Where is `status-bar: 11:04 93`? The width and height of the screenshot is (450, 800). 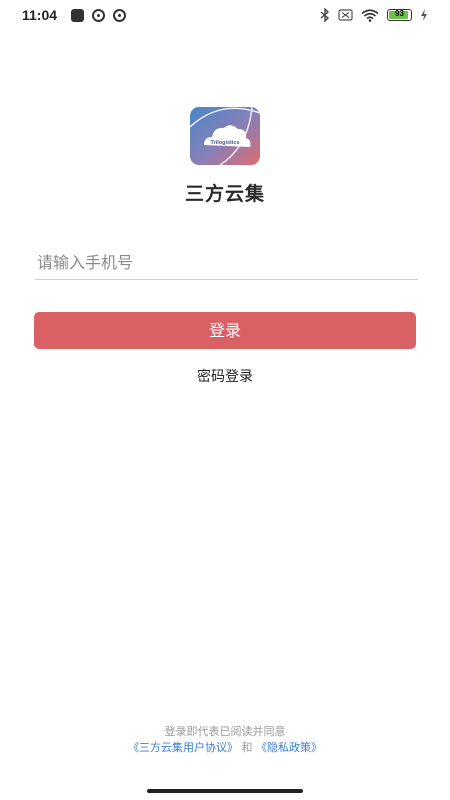 status-bar: 11:04 93 is located at coordinates (225, 16).